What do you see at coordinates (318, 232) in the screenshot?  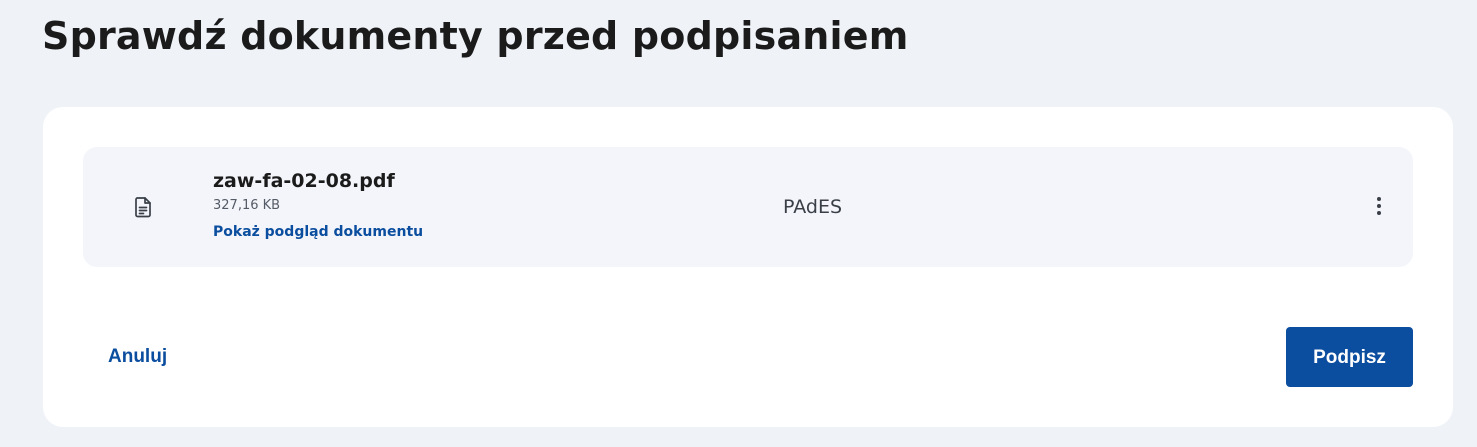 I see `show-document-preview-link: Pokaż podgląd dokumentu` at bounding box center [318, 232].